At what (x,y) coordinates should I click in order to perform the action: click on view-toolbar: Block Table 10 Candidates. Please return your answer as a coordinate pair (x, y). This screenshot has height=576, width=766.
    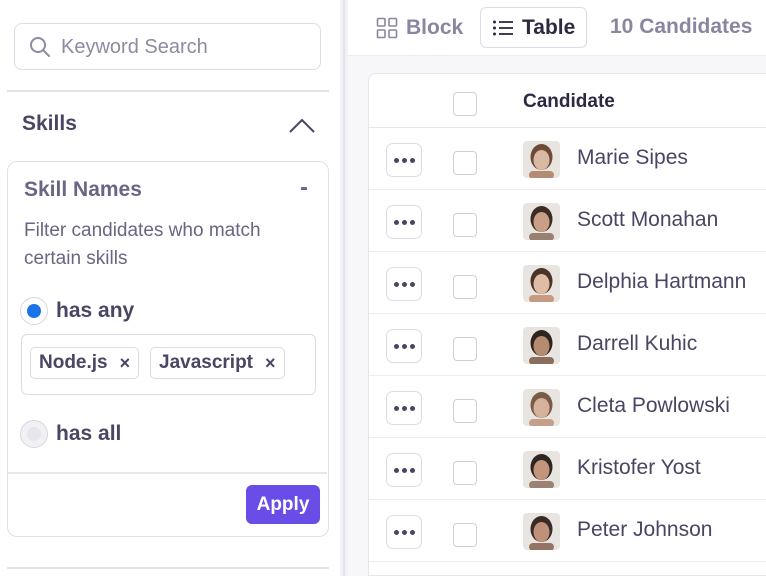
    Looking at the image, I should click on (557, 28).